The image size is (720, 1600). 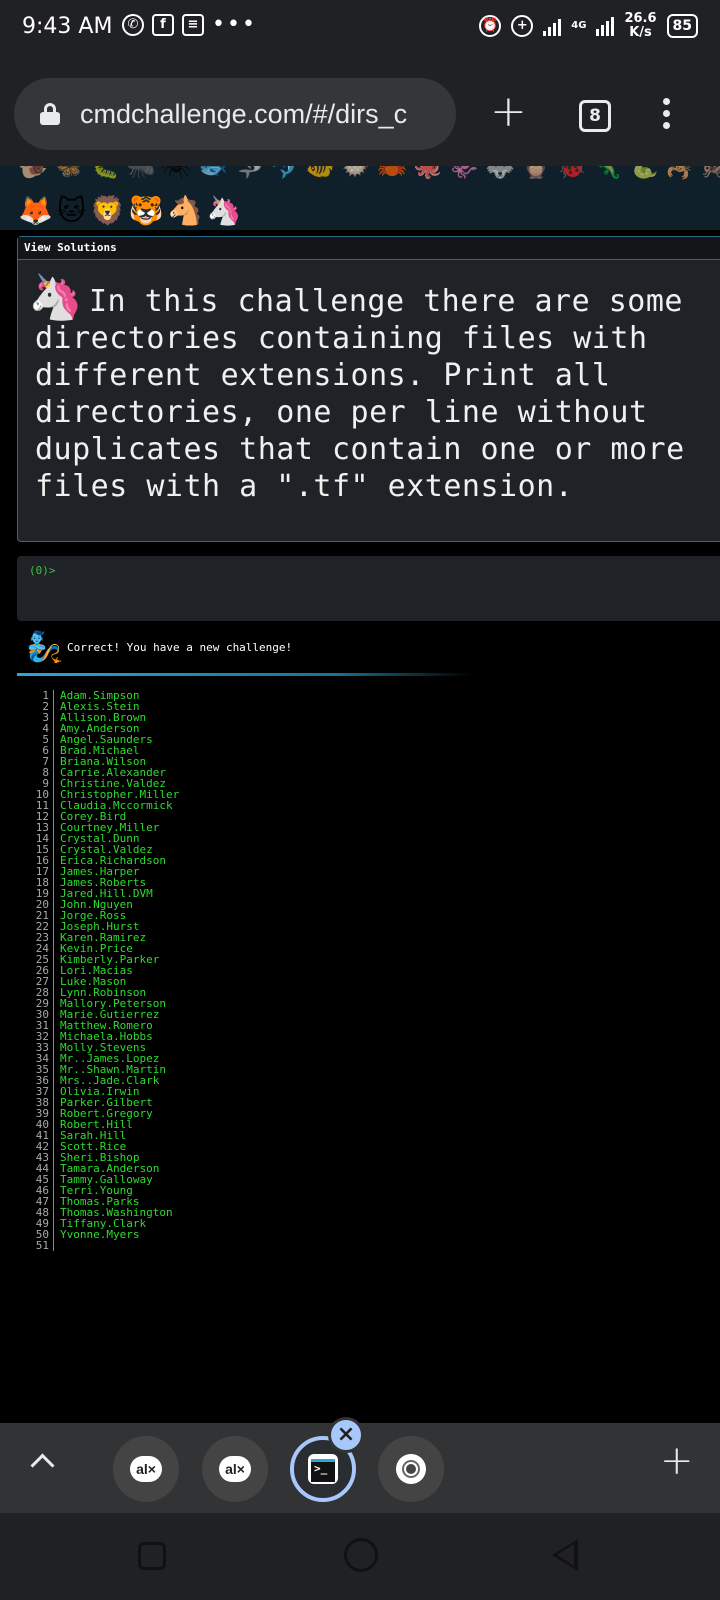 What do you see at coordinates (346, 1435) in the screenshot?
I see `close-tab-button: ×` at bounding box center [346, 1435].